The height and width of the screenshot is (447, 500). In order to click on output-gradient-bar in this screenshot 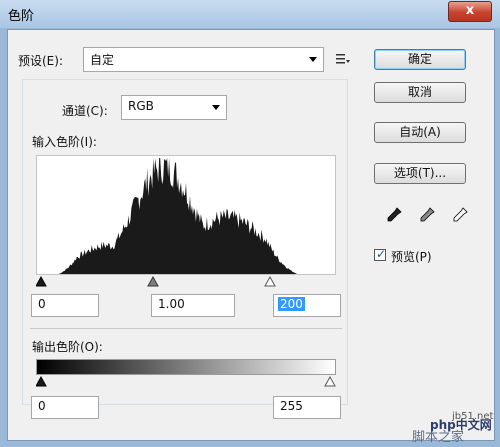, I will do `click(186, 367)`.